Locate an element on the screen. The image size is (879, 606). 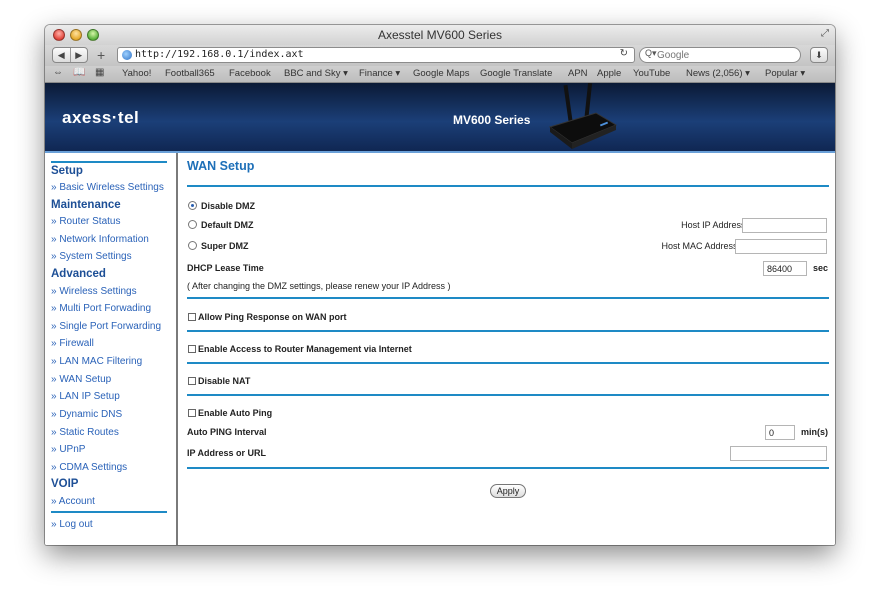
sidebar-item-log-out: » Log out is located at coordinates (72, 524).